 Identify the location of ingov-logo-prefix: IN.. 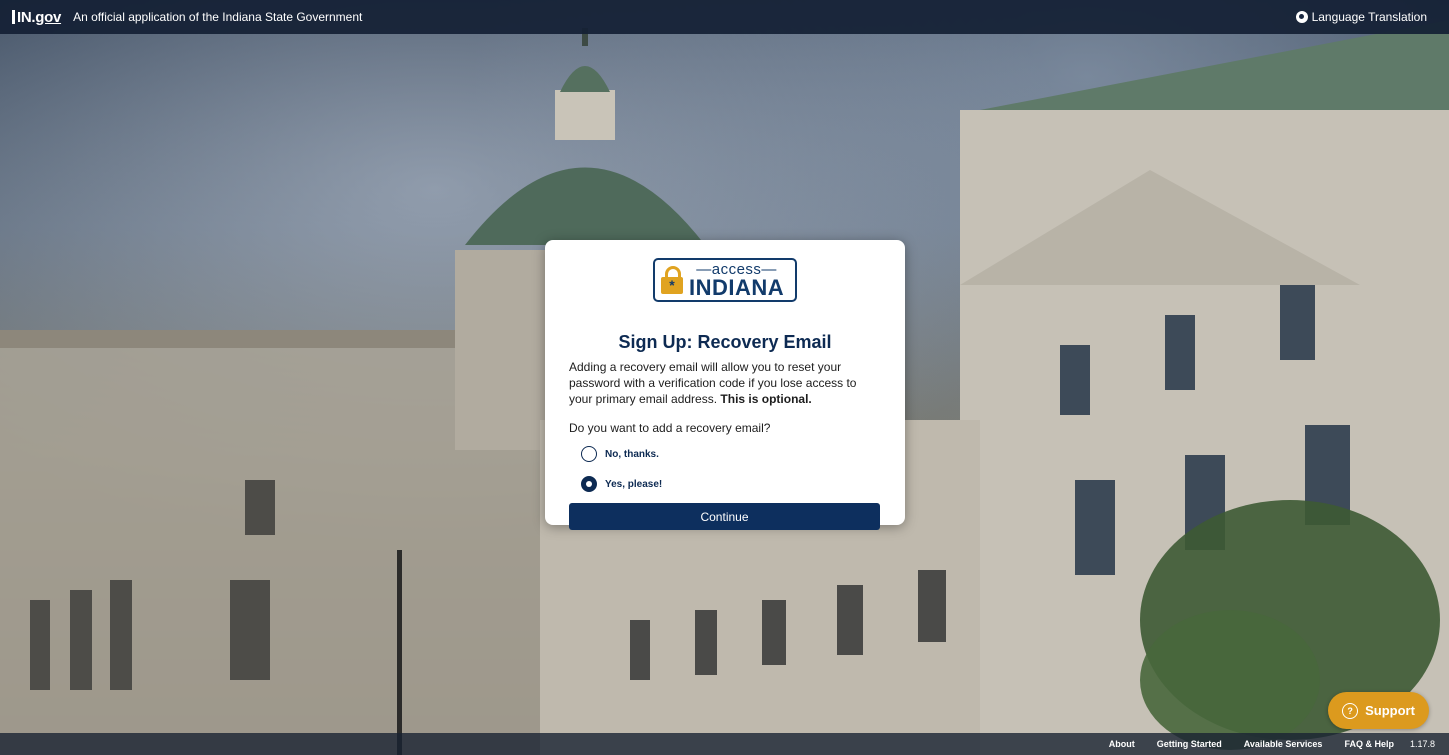
(26, 17).